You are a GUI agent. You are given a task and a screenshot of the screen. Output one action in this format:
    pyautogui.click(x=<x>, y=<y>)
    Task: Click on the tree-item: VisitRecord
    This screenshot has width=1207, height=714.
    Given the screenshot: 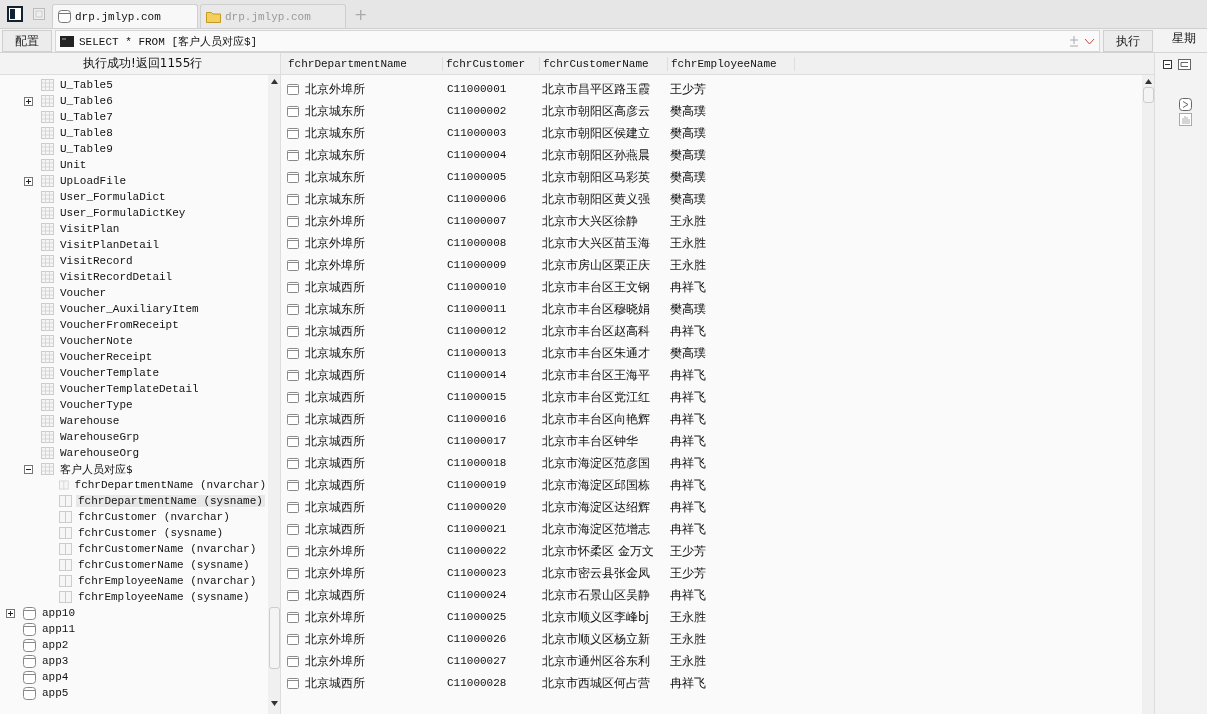 What is the action you would take?
    pyautogui.click(x=96, y=261)
    